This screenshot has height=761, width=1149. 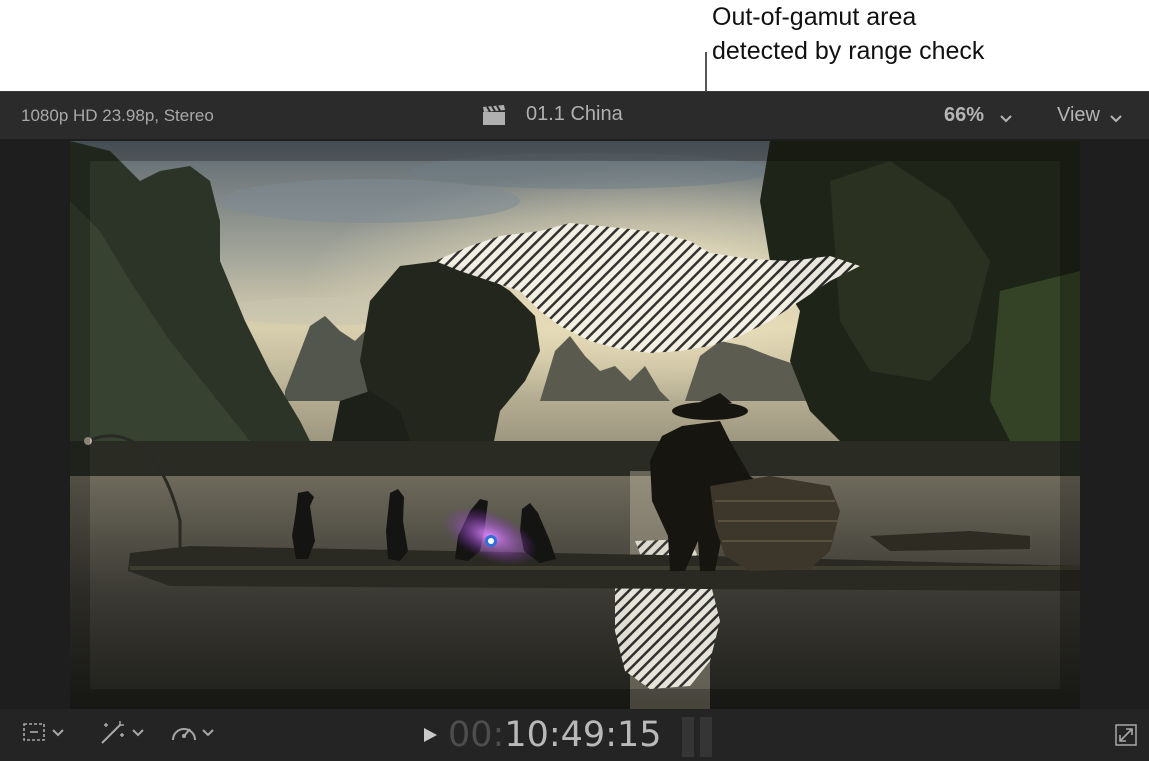 I want to click on magic-wand-icon, so click(x=113, y=734).